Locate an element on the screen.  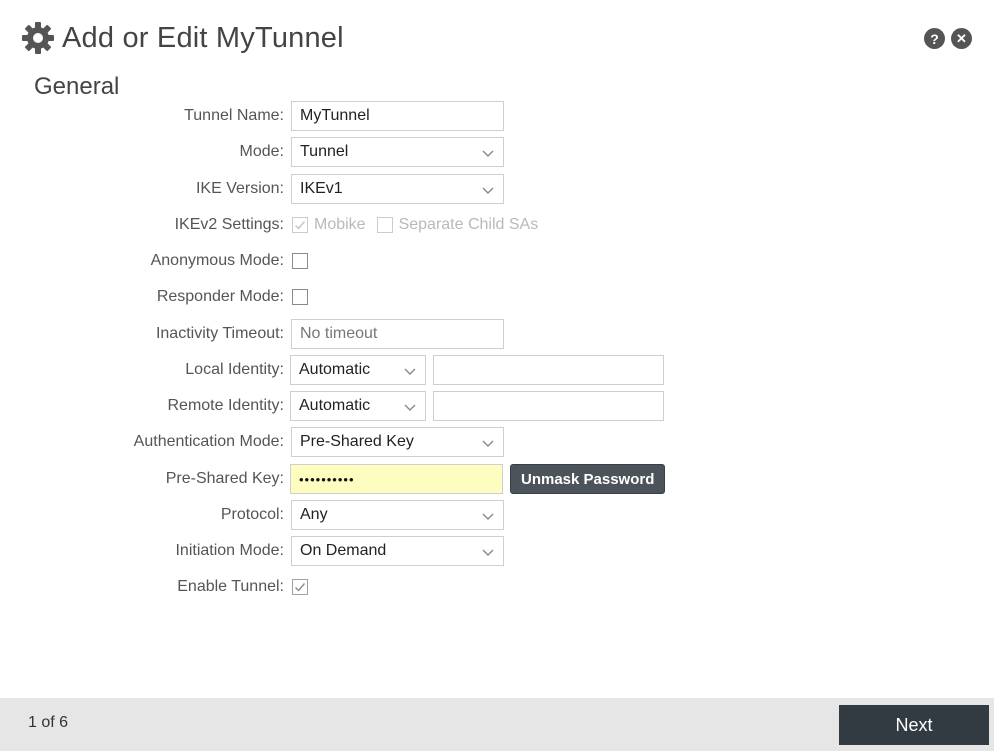
enable-tunnel-checkbox is located at coordinates (300, 587).